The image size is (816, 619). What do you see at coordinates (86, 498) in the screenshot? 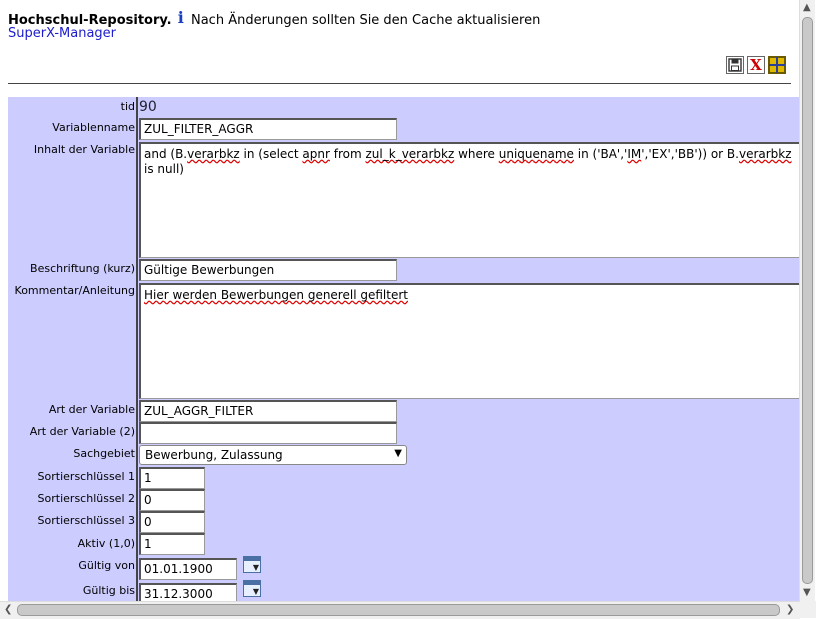
I see `sort2-label: Sortierschlüssel 2` at bounding box center [86, 498].